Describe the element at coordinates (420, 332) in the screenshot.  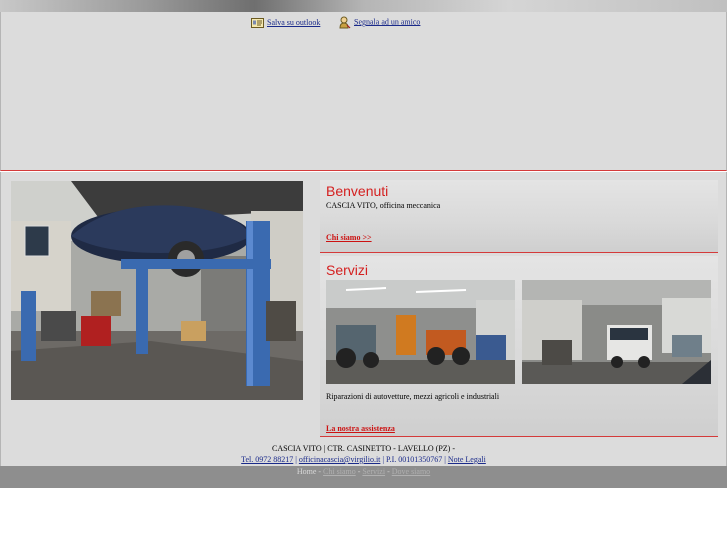
I see `tractors-photo` at that location.